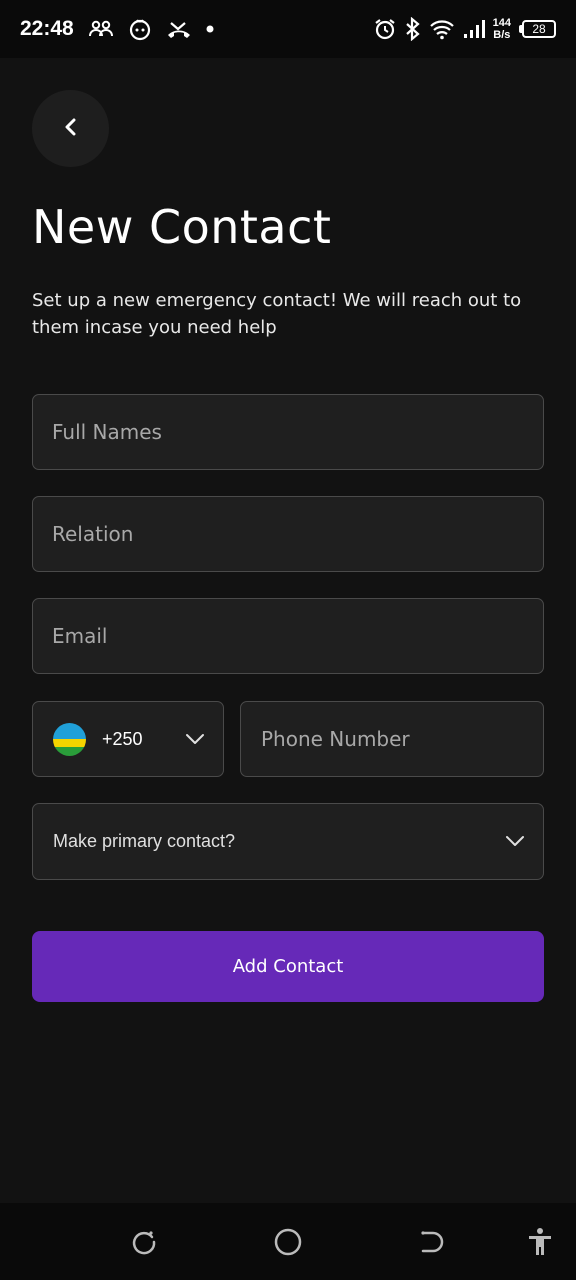 The width and height of the screenshot is (576, 1280). I want to click on phone-input, so click(392, 739).